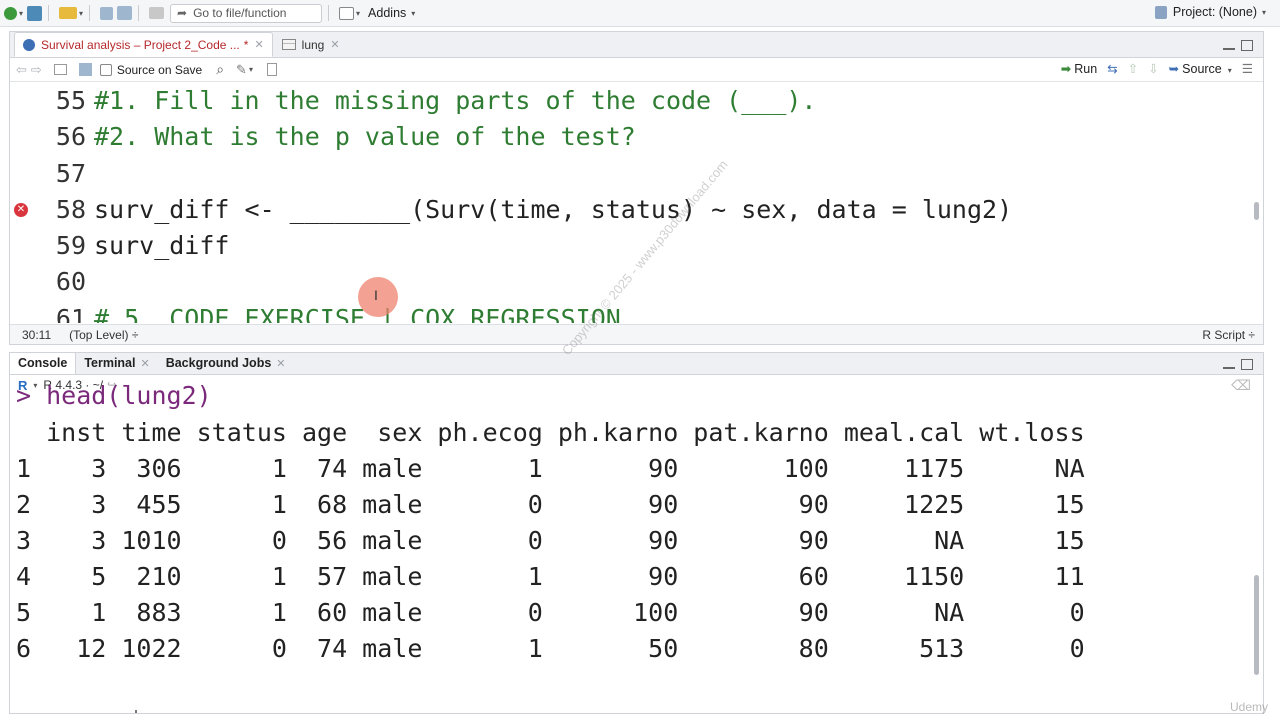  What do you see at coordinates (550, 468) in the screenshot?
I see `table-row: 1 3 306 1 74 male 1 90 100 1175 NA` at bounding box center [550, 468].